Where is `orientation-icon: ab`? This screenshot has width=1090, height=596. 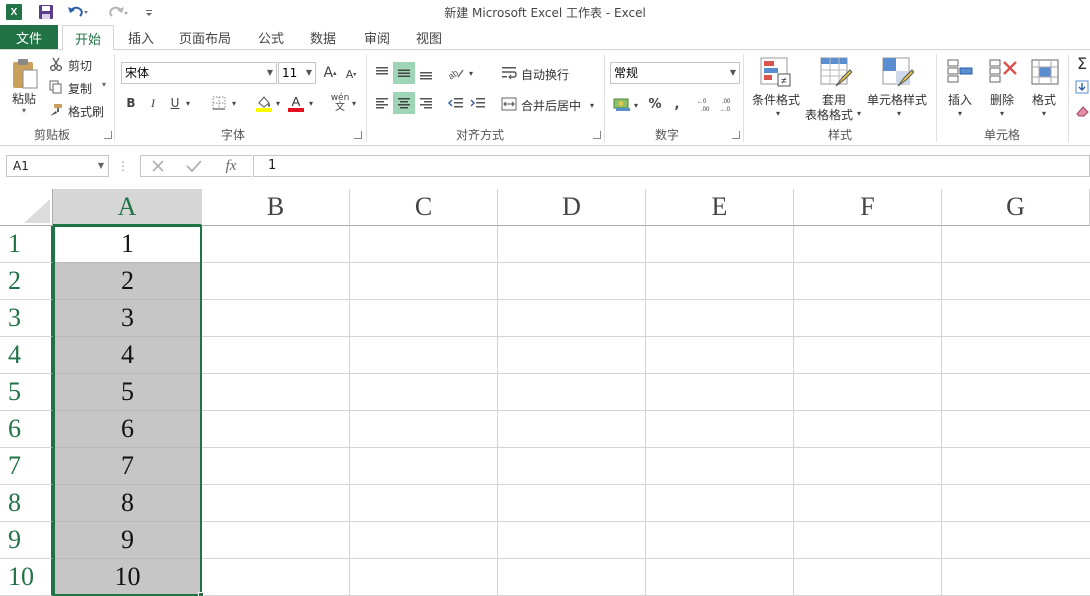
orientation-icon: ab is located at coordinates (456, 73).